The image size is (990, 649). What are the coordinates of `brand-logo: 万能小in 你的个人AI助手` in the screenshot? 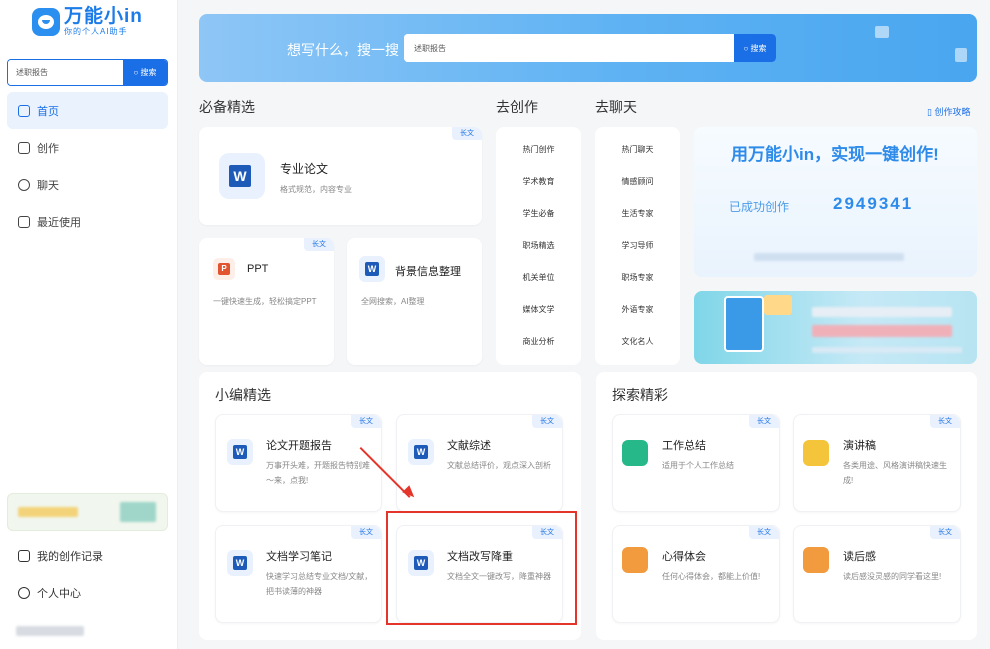 It's located at (87, 21).